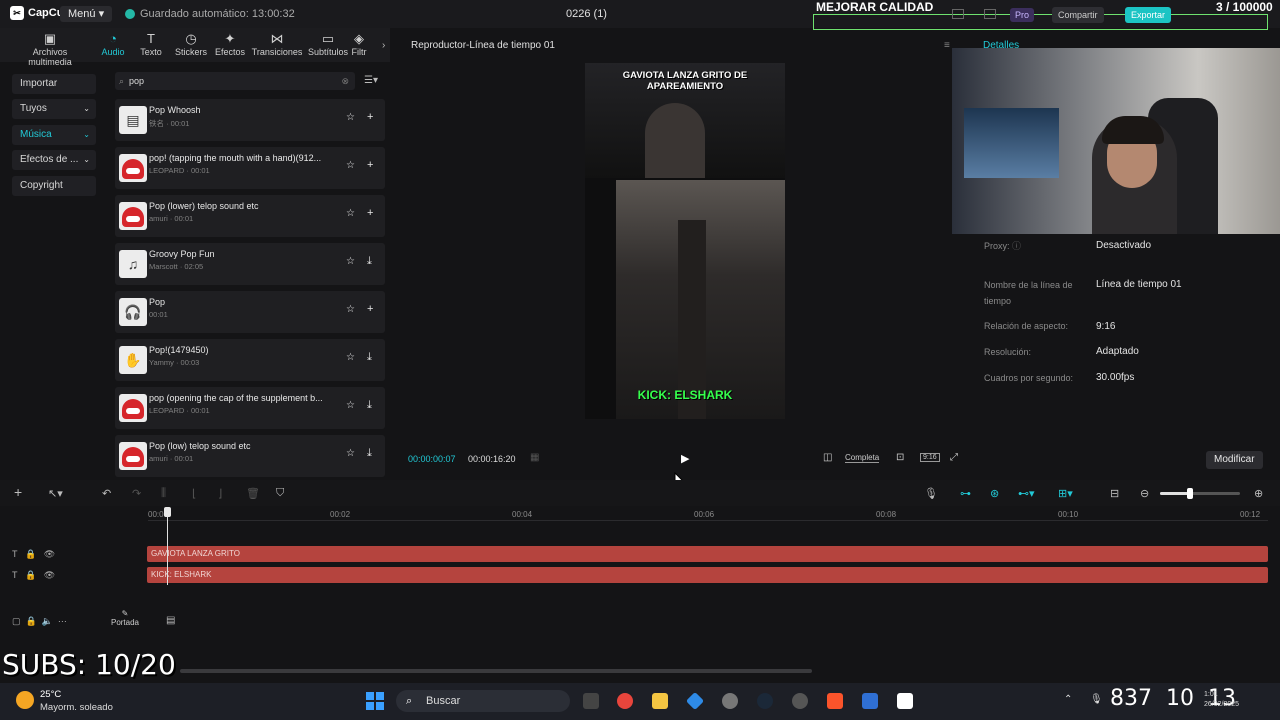 The image size is (1280, 720). What do you see at coordinates (253, 493) in the screenshot?
I see `delete-icon: 🗑` at bounding box center [253, 493].